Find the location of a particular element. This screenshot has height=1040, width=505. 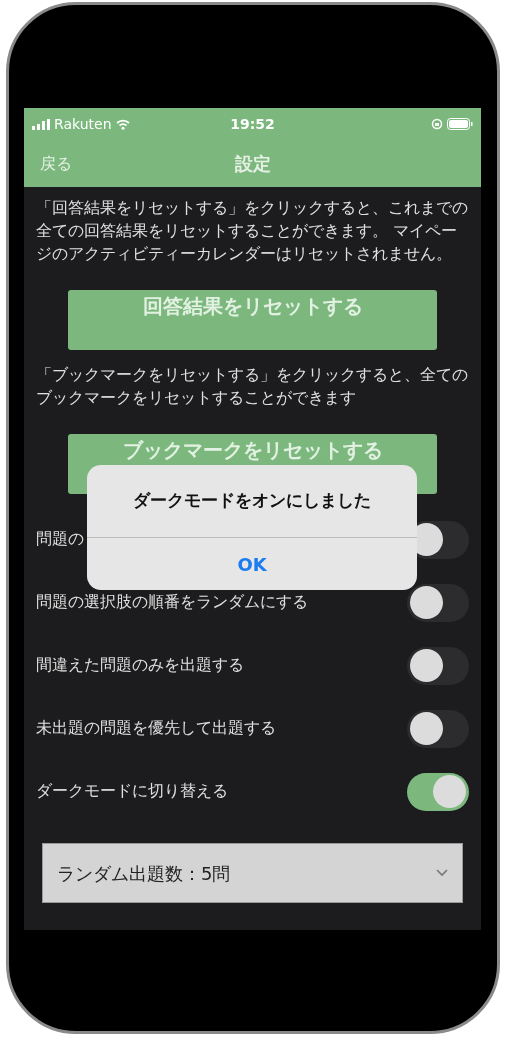

description-text: 「回答結果をリセットする」をクリックすると、これまでの全ての回答結果をリセットすることができます。 マイページのアクティビティーカレンダーはリセットされません。 is located at coordinates (252, 231).